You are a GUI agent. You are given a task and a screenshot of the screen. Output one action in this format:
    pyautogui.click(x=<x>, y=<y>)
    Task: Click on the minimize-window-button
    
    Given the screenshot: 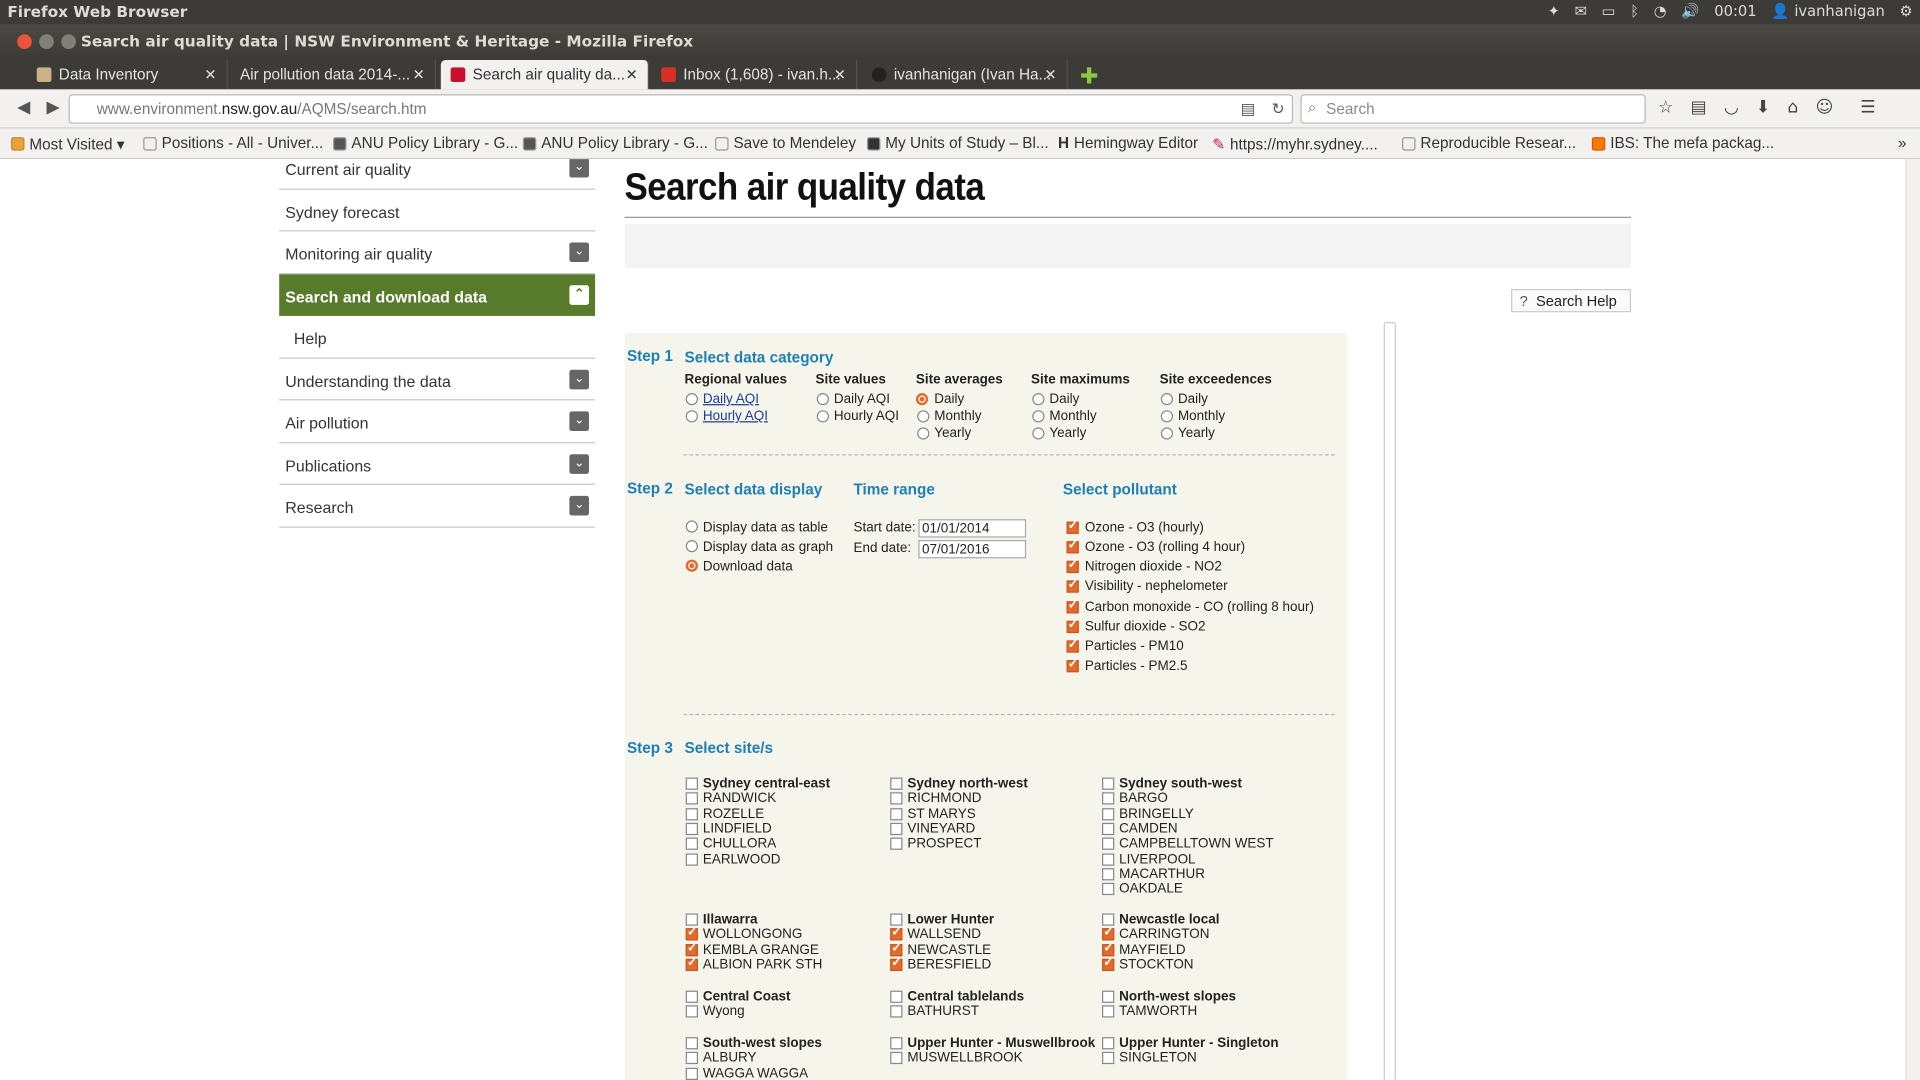 What is the action you would take?
    pyautogui.click(x=46, y=41)
    